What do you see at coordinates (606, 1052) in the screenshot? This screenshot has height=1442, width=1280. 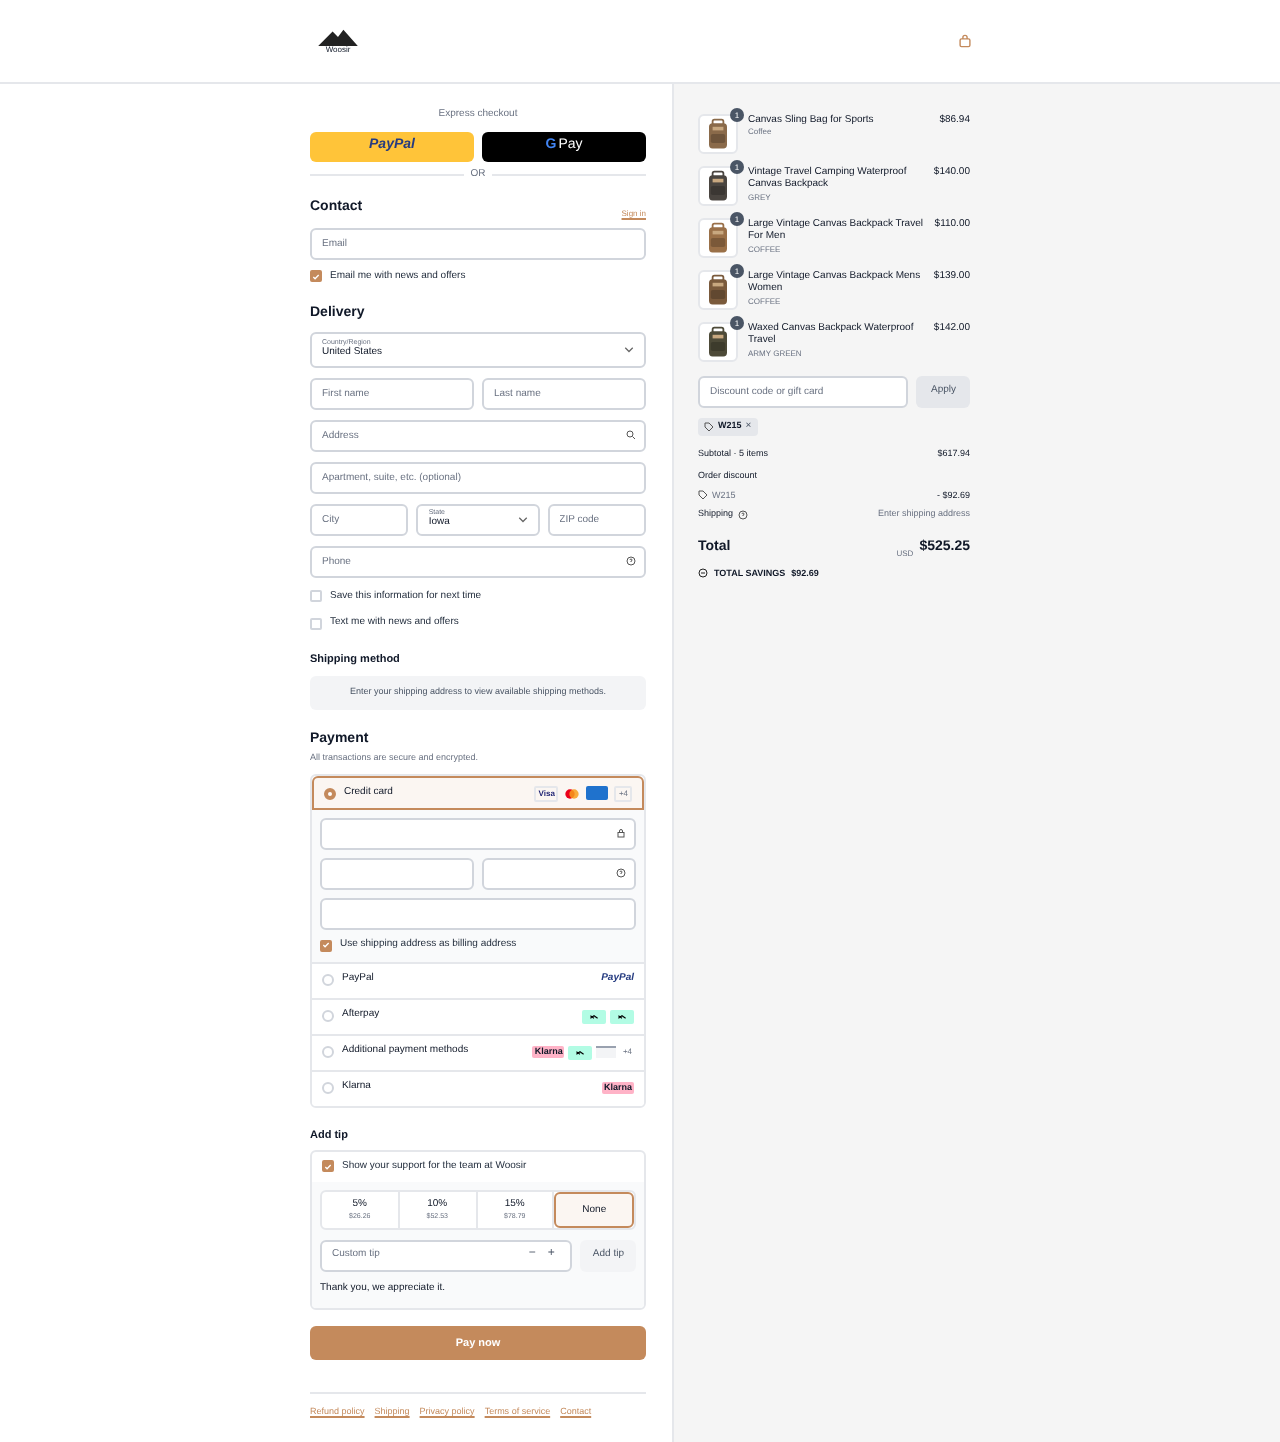 I see `bank-icon` at bounding box center [606, 1052].